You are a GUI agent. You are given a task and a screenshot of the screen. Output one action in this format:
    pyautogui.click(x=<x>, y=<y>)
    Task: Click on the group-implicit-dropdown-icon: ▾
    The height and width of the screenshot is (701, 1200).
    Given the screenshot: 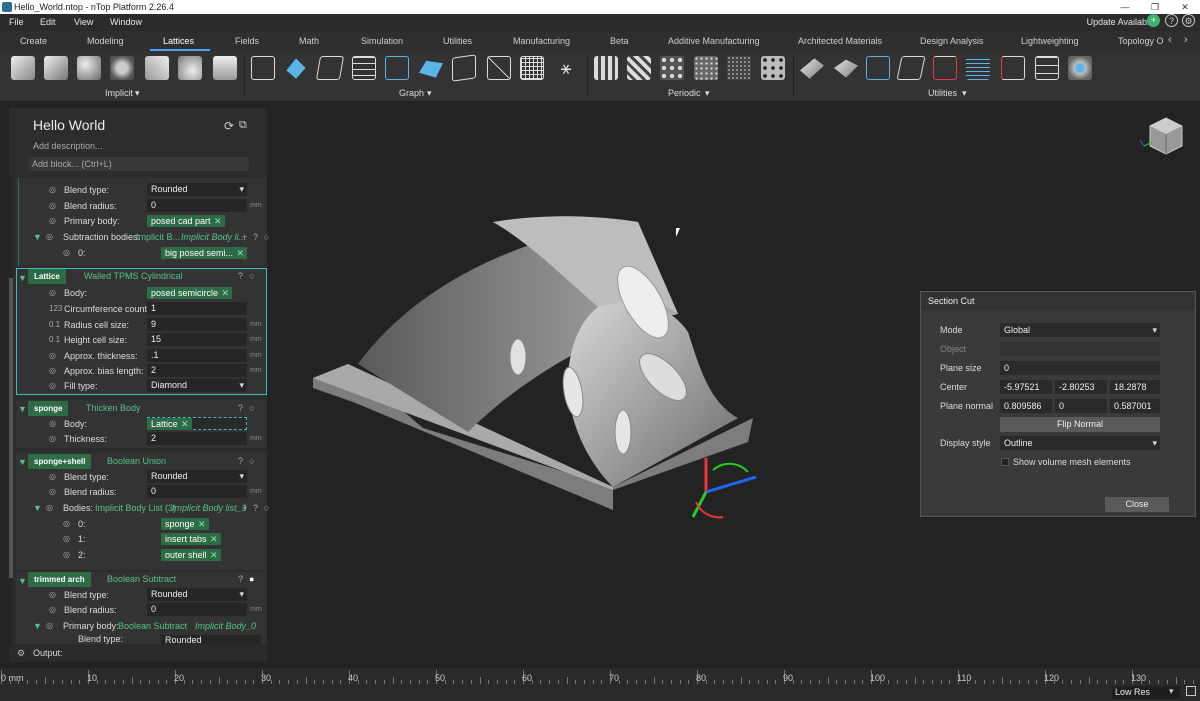 What is the action you would take?
    pyautogui.click(x=137, y=93)
    